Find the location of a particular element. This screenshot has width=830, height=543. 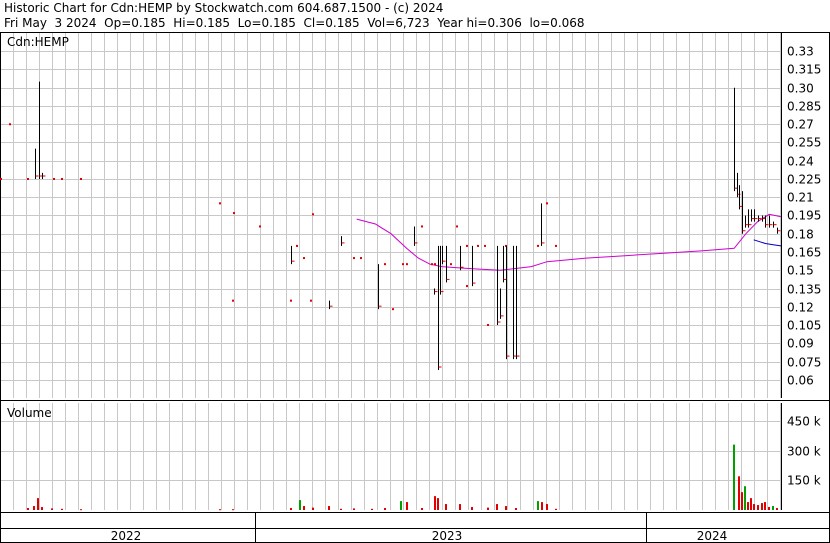

volume-panel-label: Volume is located at coordinates (29, 413).